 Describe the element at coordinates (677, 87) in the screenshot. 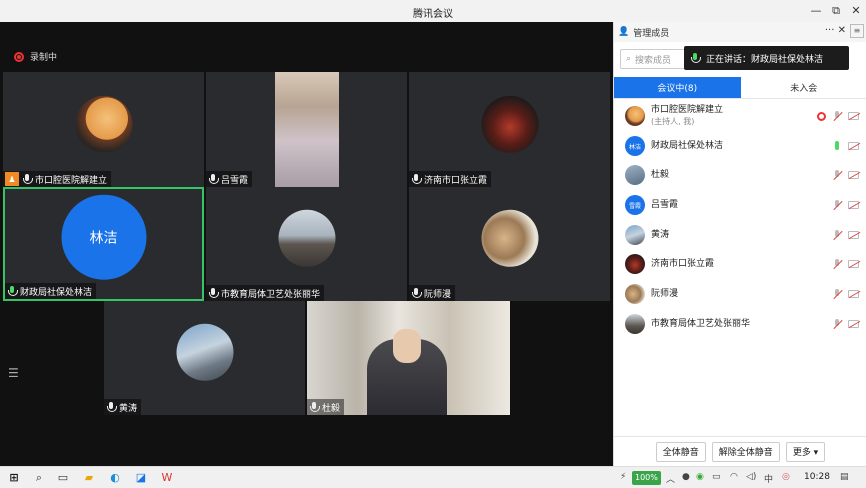

I see `tab-in-meeting: 会议中(8)` at that location.